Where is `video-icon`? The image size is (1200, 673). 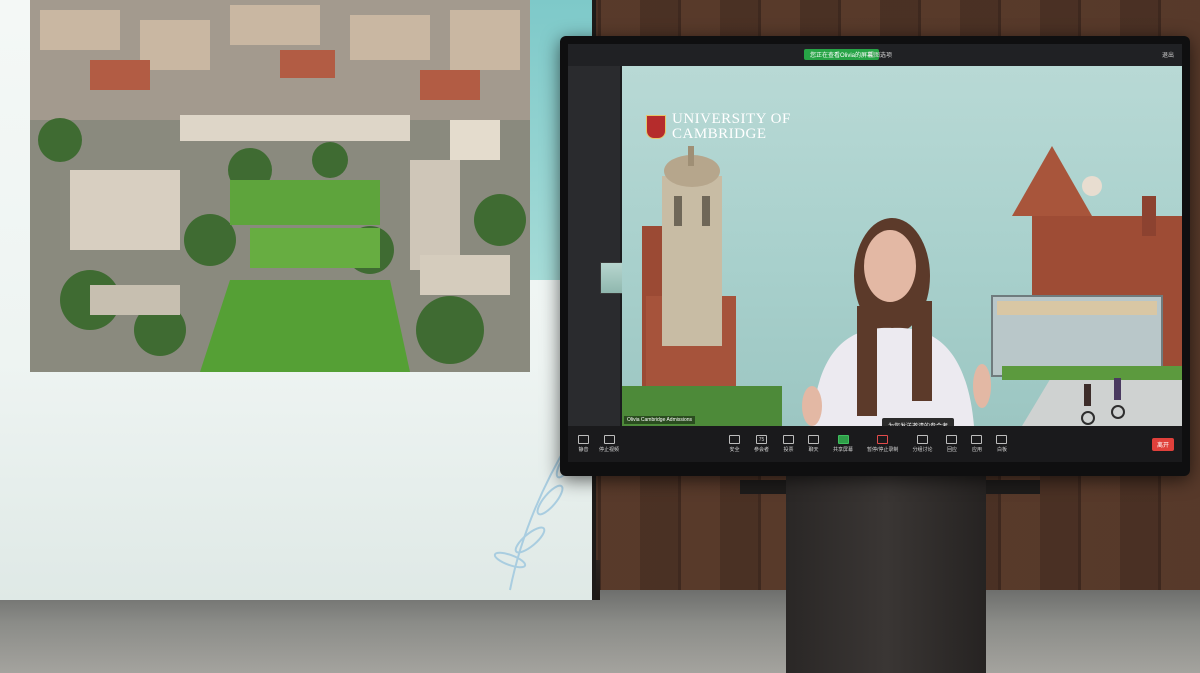 video-icon is located at coordinates (609, 439).